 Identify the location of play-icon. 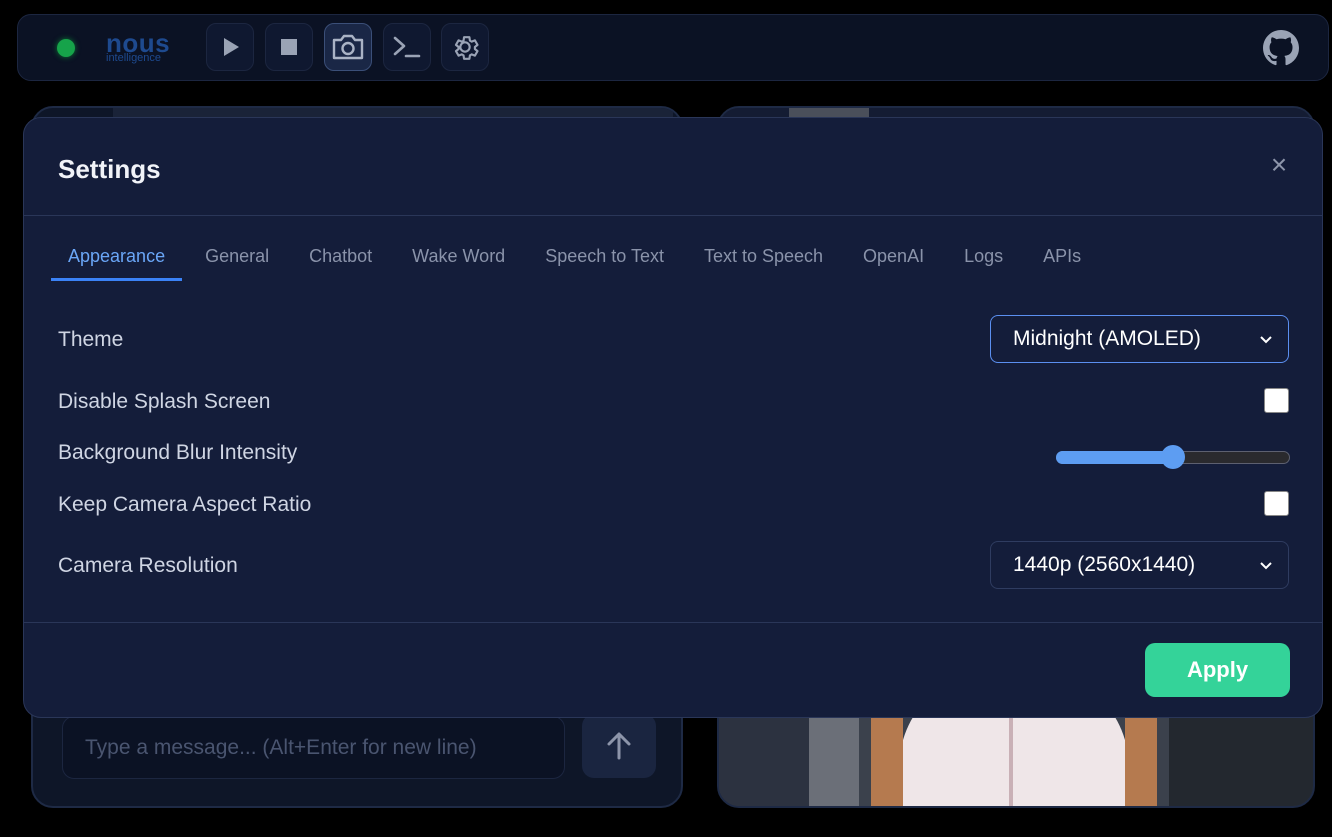
(231, 47).